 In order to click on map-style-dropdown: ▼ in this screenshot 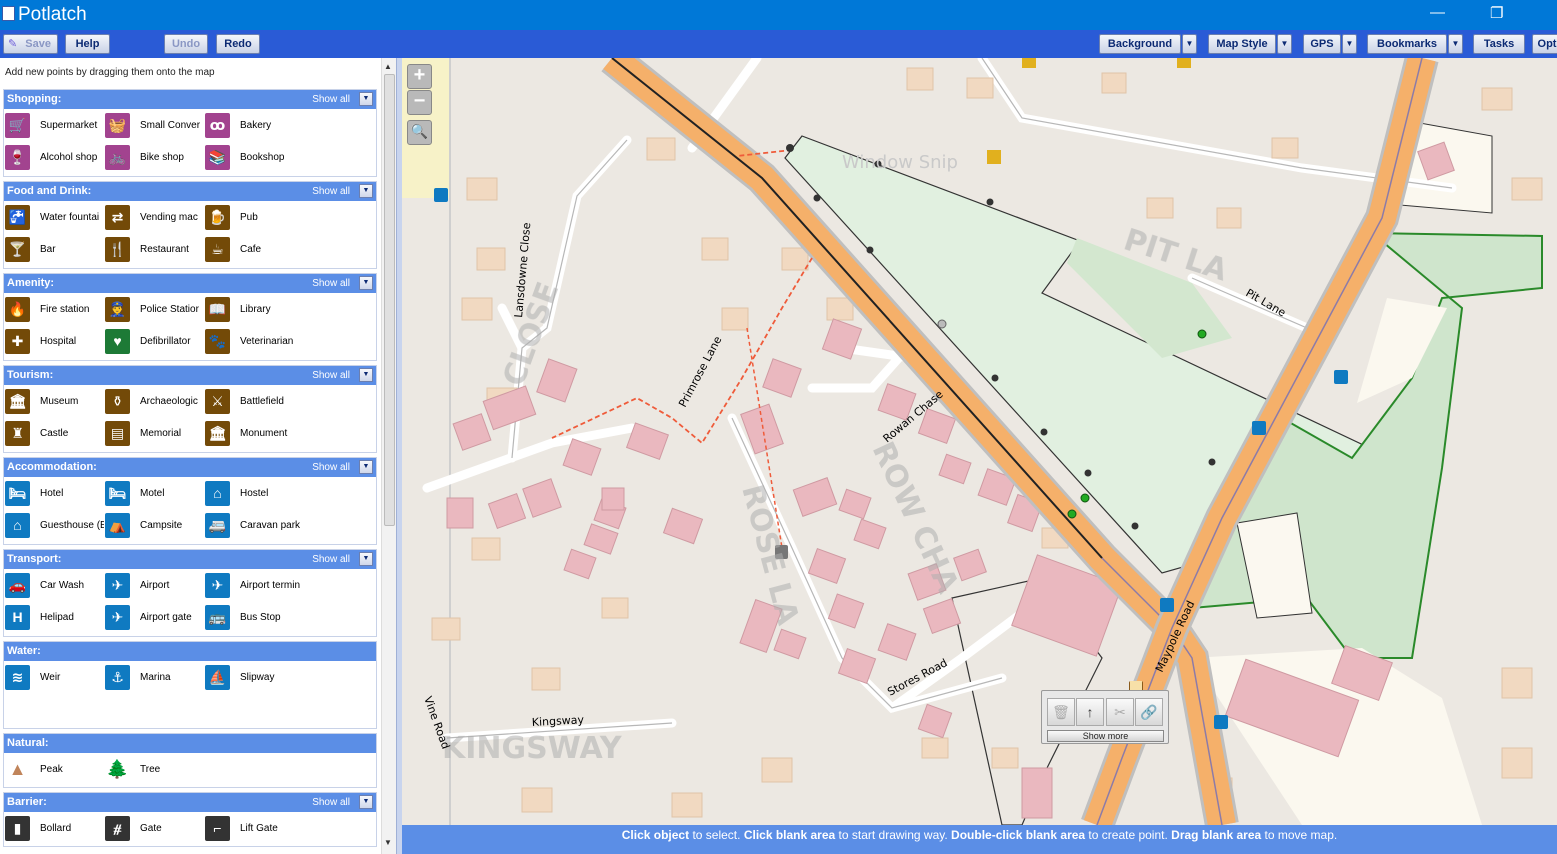, I will do `click(1284, 44)`.